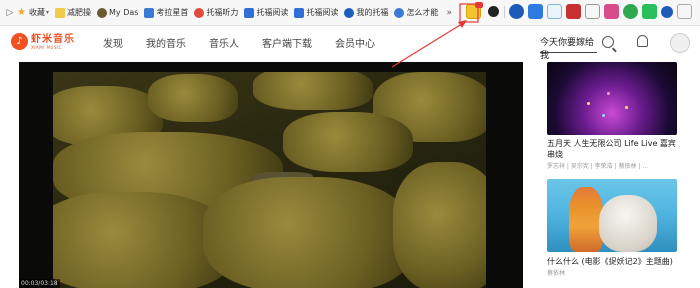 The image size is (700, 288). Describe the element at coordinates (172, 12) in the screenshot. I see `bookmark-label: 考拉星首` at that location.